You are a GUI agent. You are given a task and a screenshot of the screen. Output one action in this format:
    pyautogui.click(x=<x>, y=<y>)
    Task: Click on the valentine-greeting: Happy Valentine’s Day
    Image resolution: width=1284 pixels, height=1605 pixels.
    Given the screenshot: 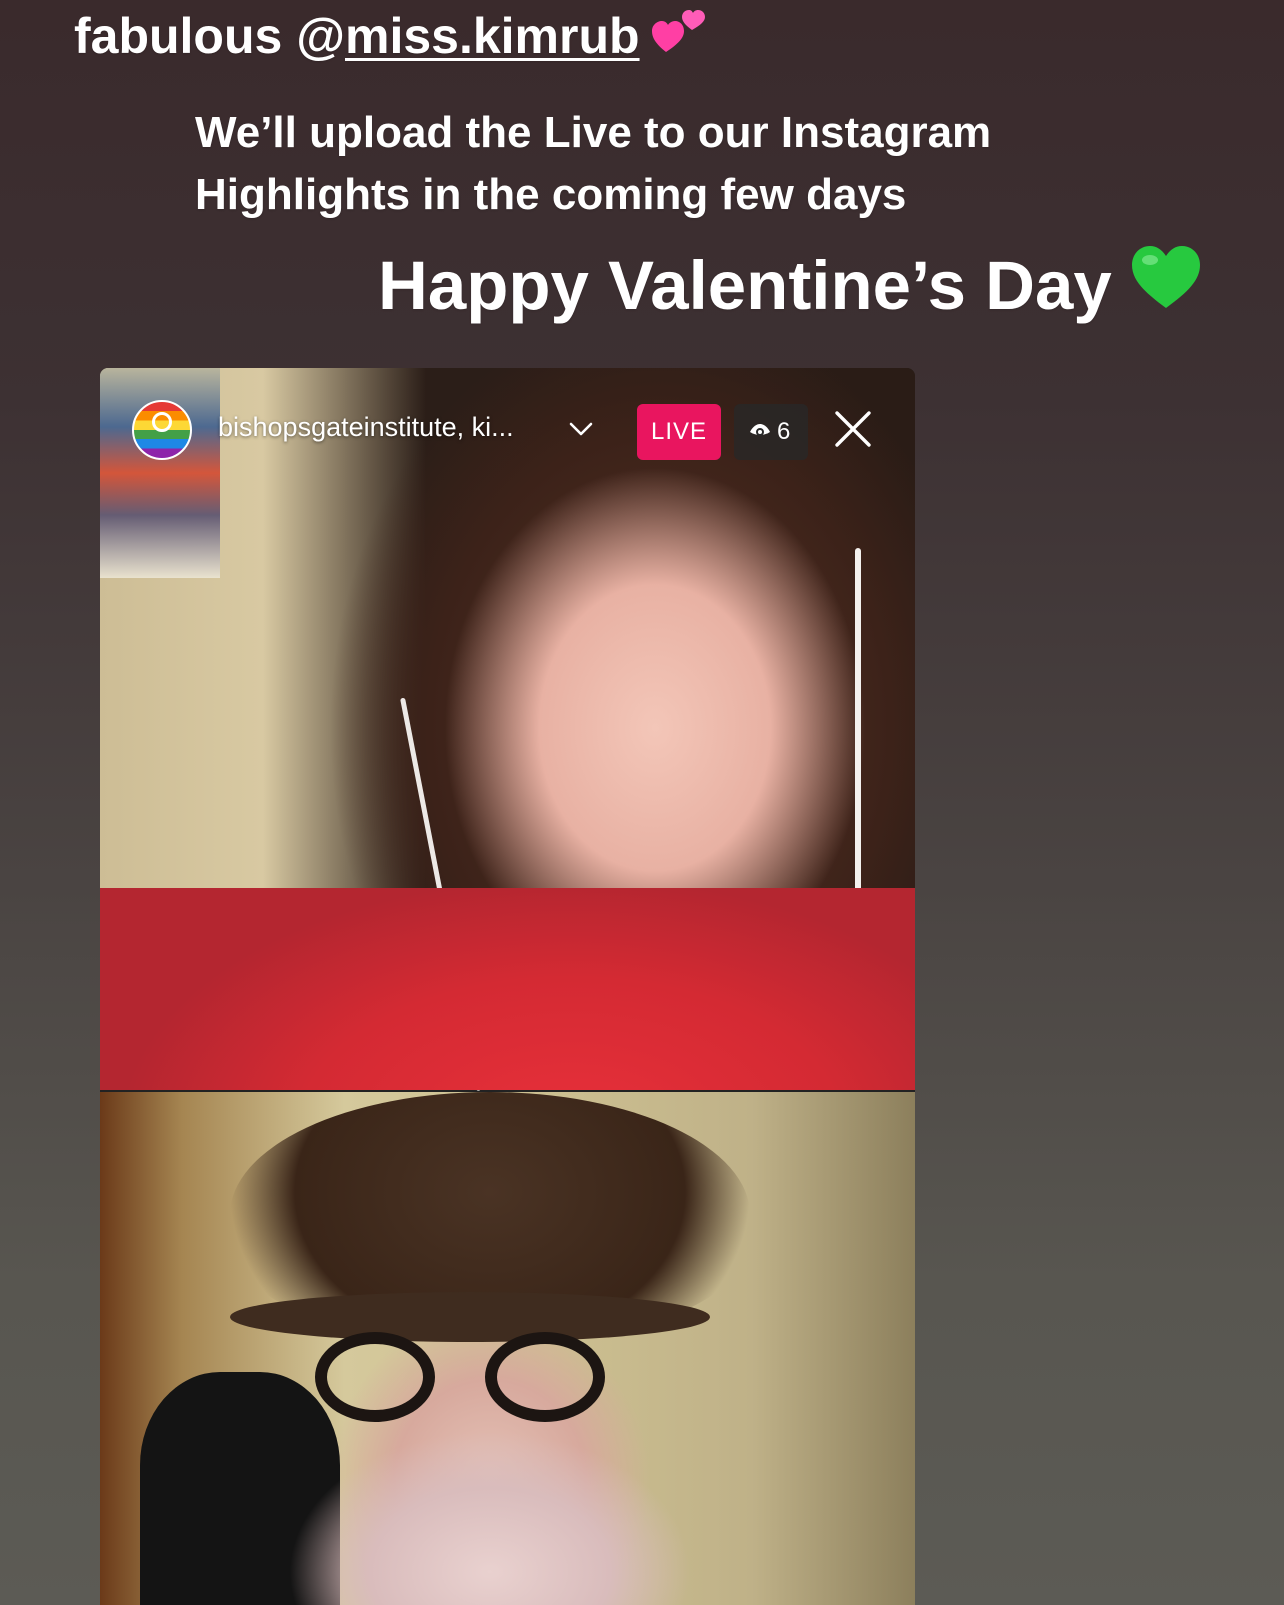 What is the action you would take?
    pyautogui.click(x=745, y=285)
    